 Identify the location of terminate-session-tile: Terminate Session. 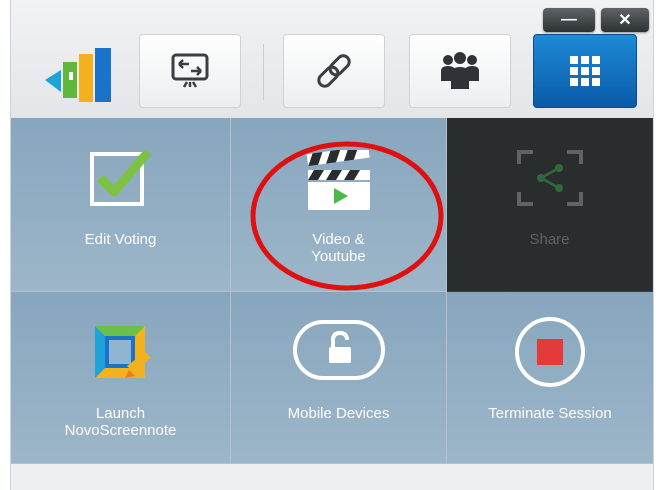
(550, 378).